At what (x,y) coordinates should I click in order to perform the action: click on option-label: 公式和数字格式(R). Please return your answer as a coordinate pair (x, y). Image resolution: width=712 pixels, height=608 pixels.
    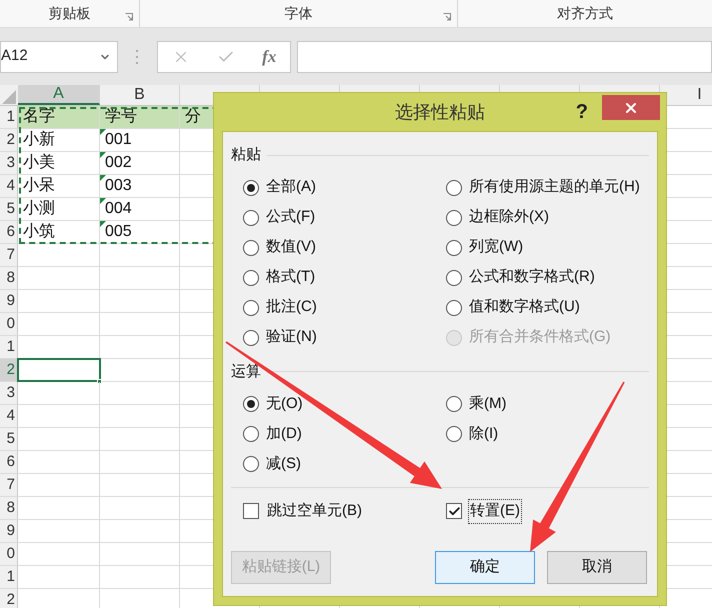
    Looking at the image, I should click on (532, 277).